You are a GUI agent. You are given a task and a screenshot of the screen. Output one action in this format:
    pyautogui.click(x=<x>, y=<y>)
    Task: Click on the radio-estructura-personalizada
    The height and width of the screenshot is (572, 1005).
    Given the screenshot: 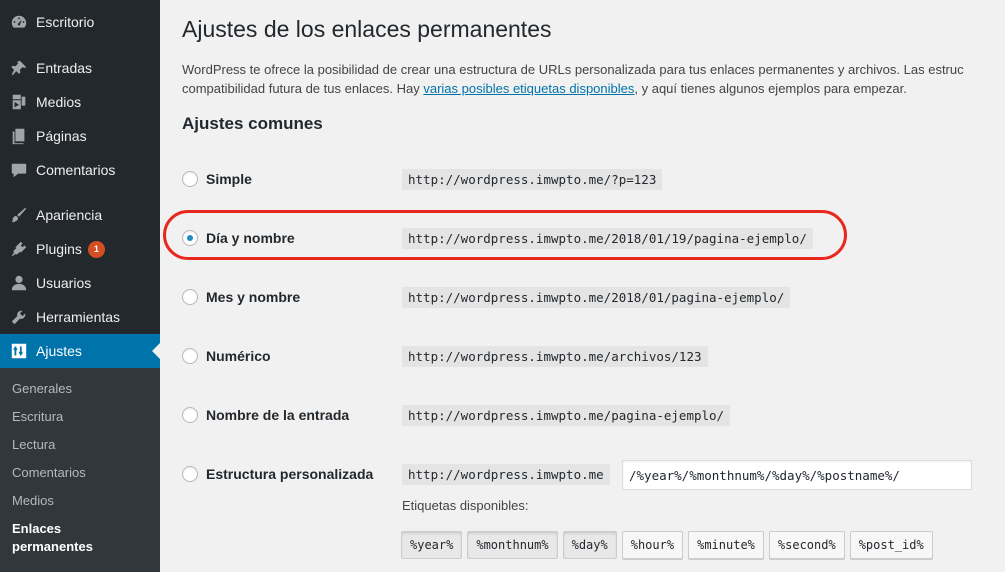 What is the action you would take?
    pyautogui.click(x=190, y=474)
    